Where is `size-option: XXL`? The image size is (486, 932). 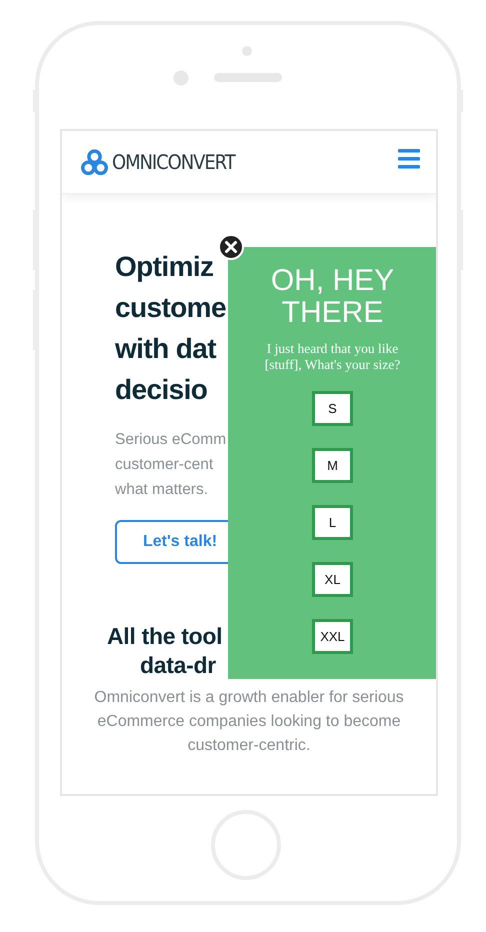 size-option: XXL is located at coordinates (332, 636).